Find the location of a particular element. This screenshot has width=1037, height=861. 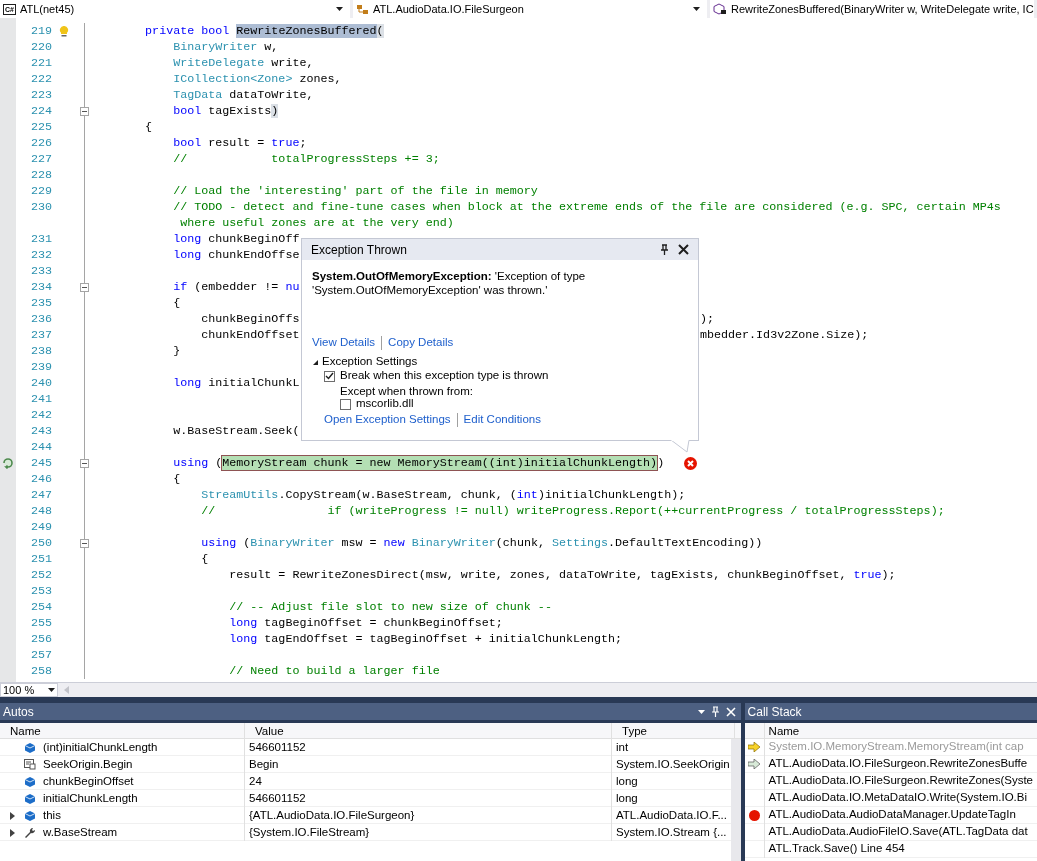

line-number: 242 is located at coordinates (40, 415).